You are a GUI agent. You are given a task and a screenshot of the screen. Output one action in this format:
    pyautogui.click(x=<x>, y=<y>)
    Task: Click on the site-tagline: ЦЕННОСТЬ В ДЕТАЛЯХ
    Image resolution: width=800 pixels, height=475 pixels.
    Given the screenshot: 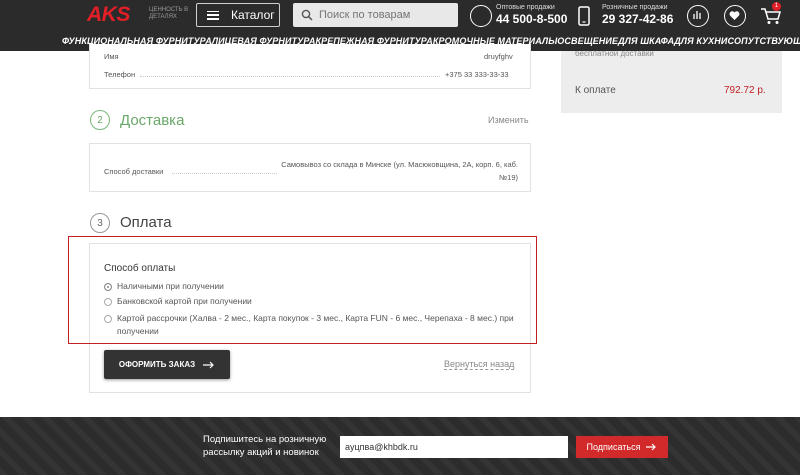 What is the action you would take?
    pyautogui.click(x=169, y=13)
    